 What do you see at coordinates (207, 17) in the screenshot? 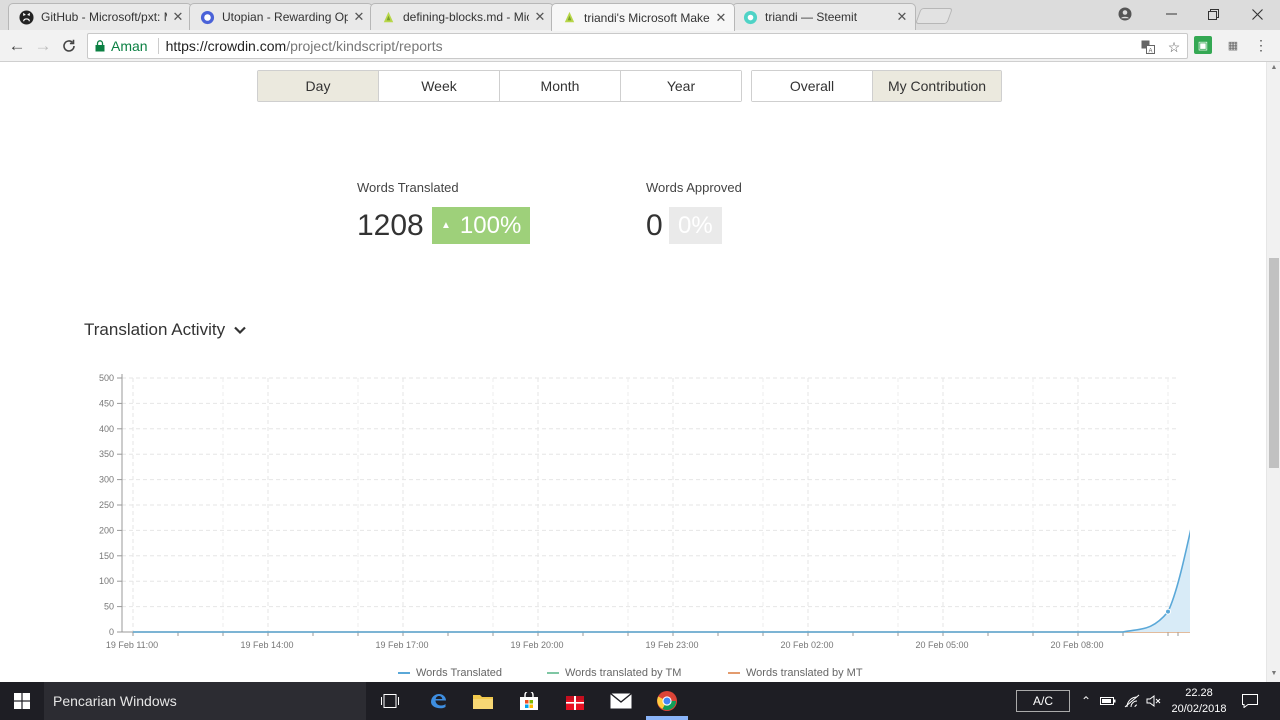
I see `utopian-icon` at bounding box center [207, 17].